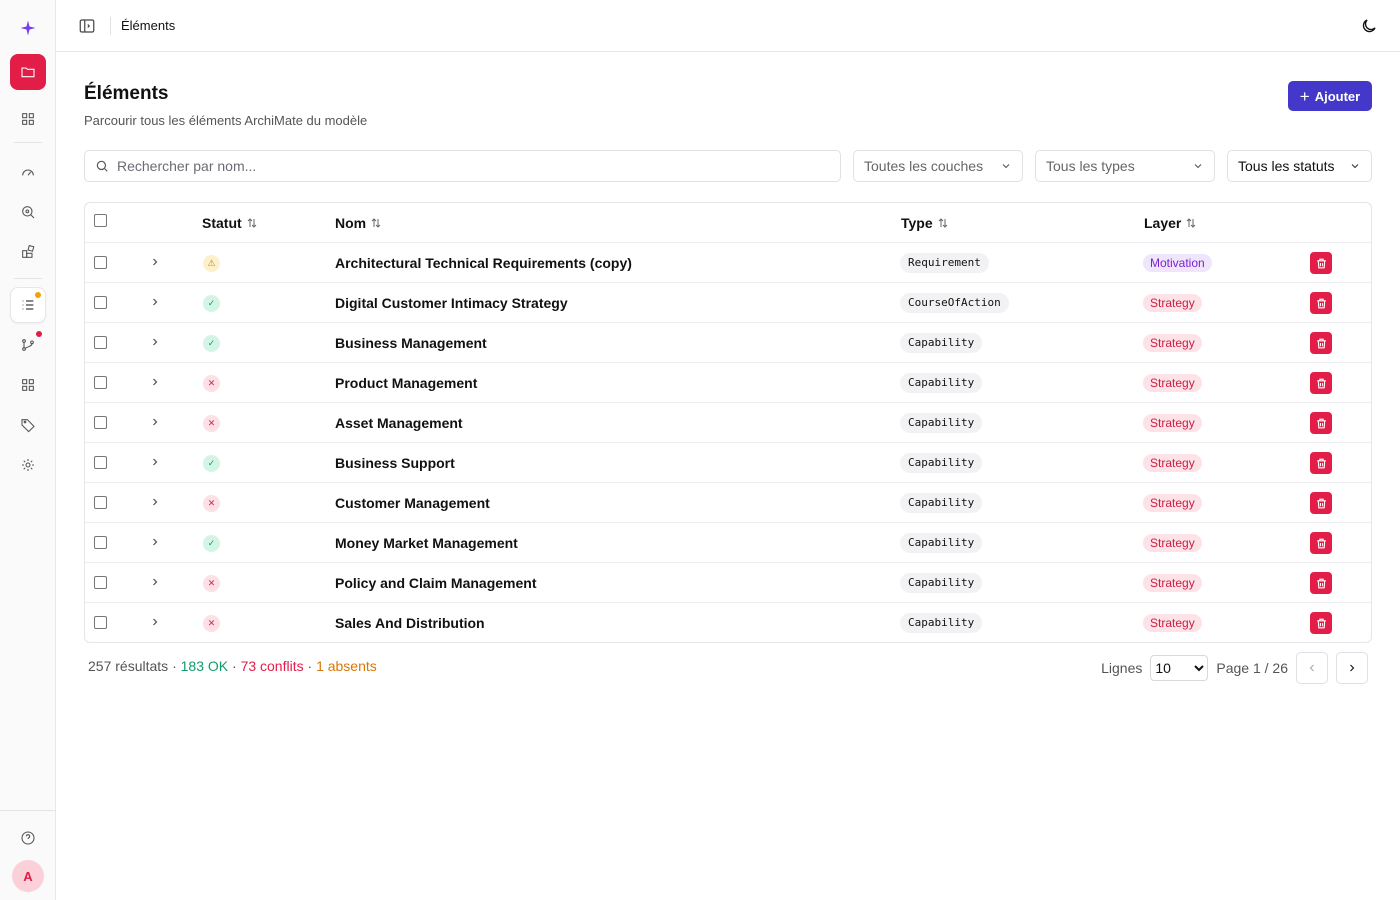 Image resolution: width=1400 pixels, height=900 pixels. What do you see at coordinates (1352, 668) in the screenshot?
I see `next-page-button` at bounding box center [1352, 668].